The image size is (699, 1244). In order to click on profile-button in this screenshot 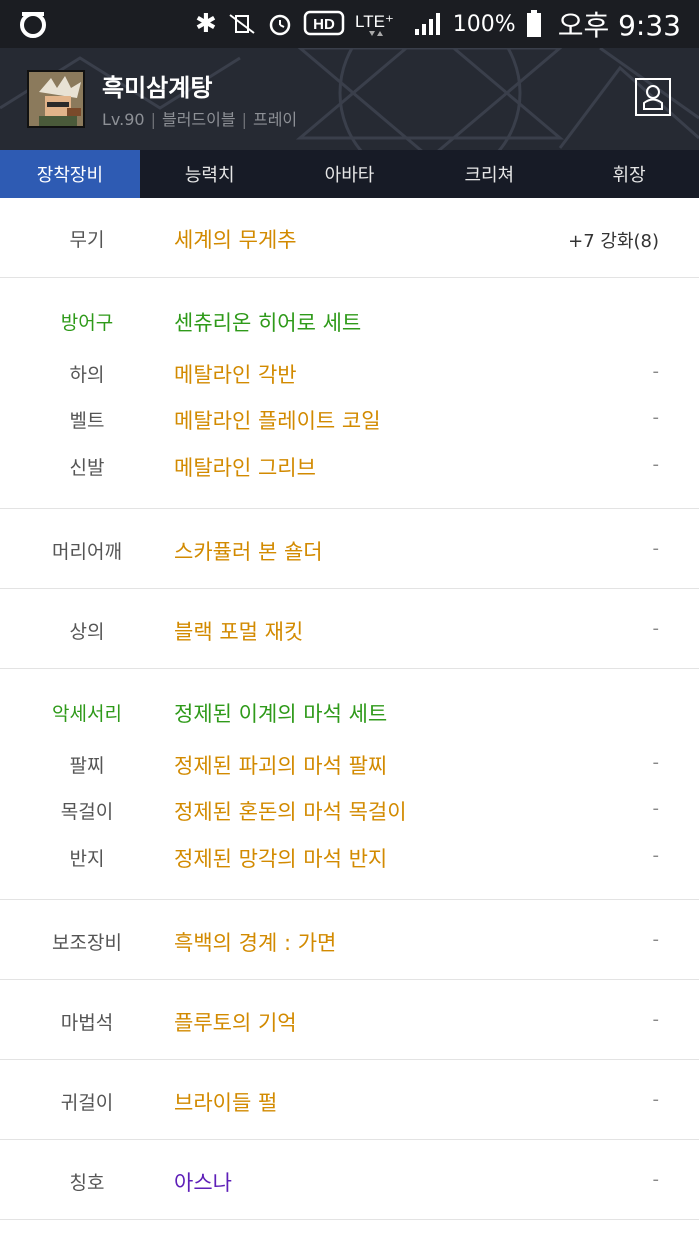, I will do `click(653, 97)`.